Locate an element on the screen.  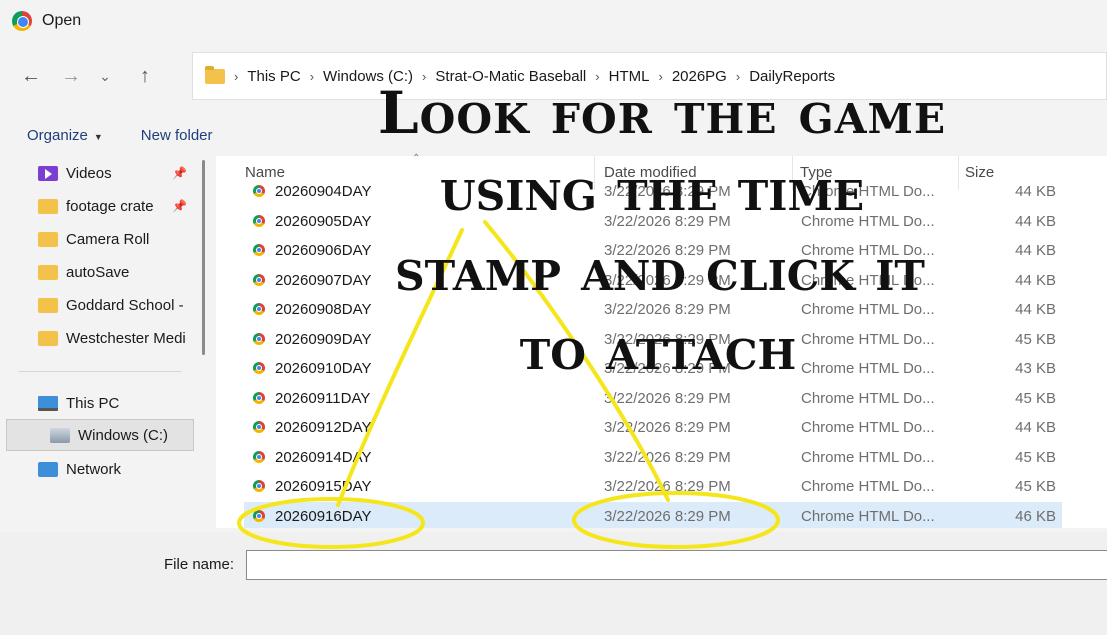
forward-arrow-icon: → is located at coordinates (71, 76).